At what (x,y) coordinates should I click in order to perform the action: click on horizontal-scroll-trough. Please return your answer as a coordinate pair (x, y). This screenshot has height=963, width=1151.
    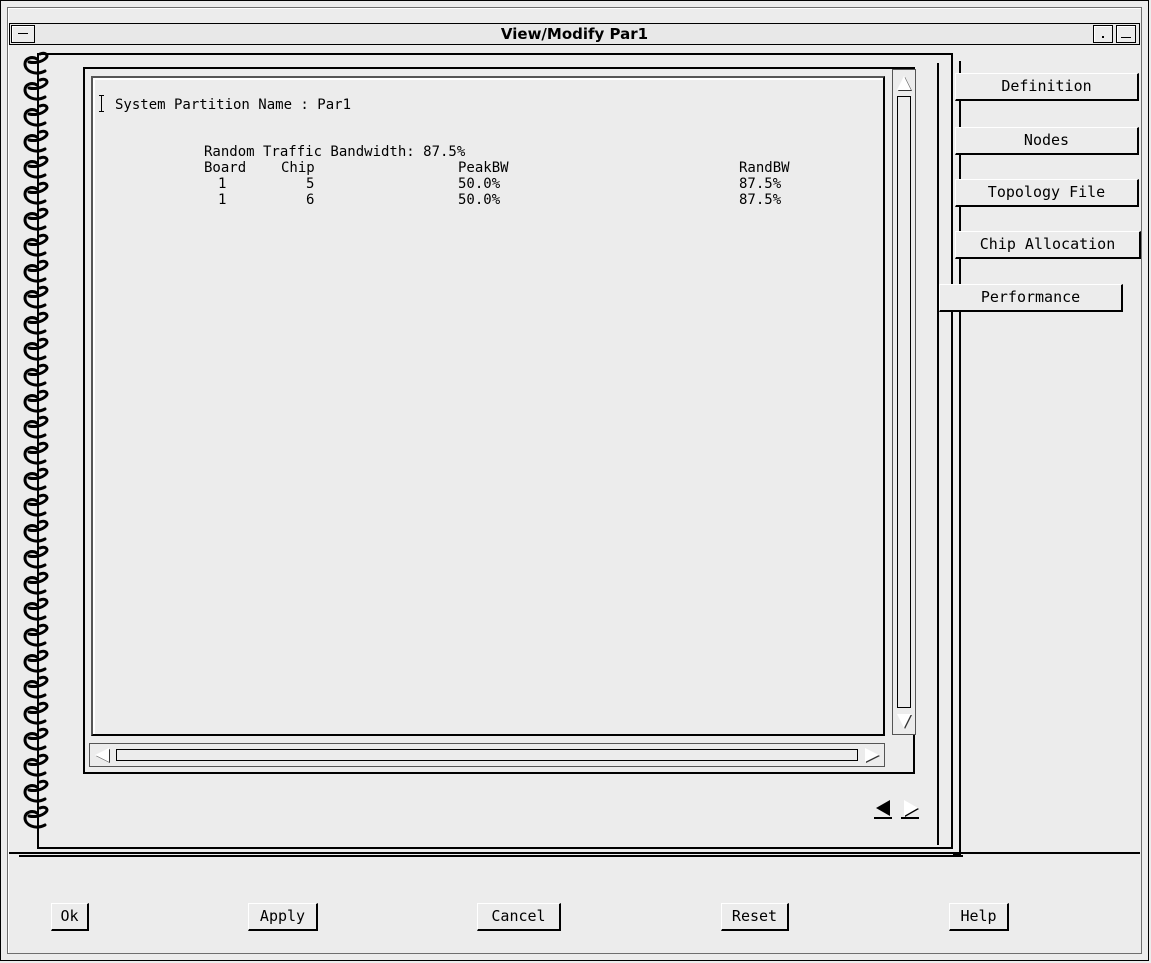
    Looking at the image, I should click on (487, 755).